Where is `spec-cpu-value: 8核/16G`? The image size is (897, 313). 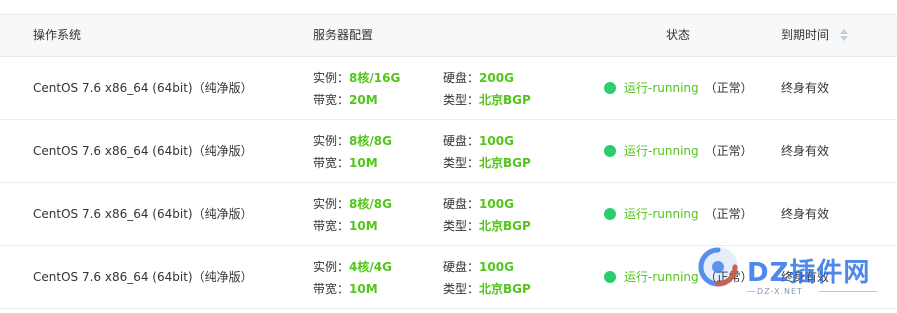 spec-cpu-value: 8核/16G is located at coordinates (375, 78).